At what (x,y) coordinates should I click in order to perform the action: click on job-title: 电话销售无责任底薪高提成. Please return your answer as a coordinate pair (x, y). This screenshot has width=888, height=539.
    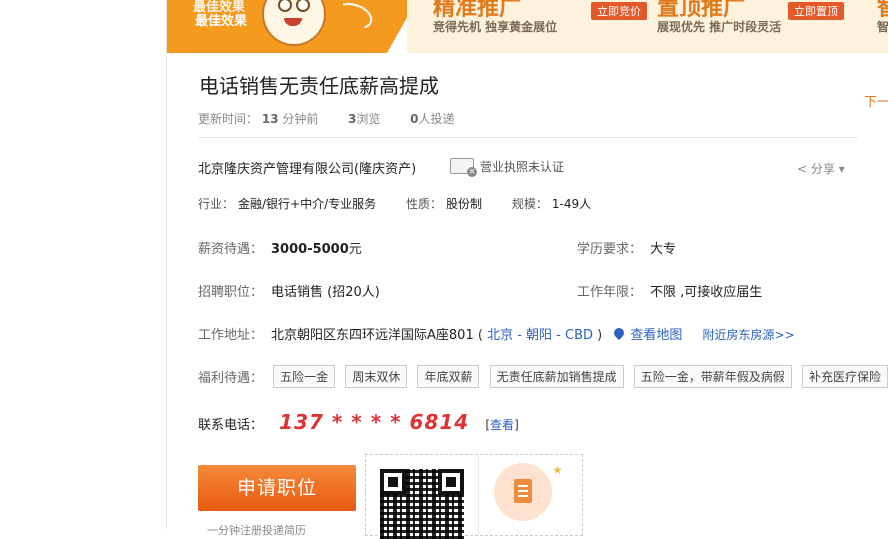
    Looking at the image, I should click on (319, 86).